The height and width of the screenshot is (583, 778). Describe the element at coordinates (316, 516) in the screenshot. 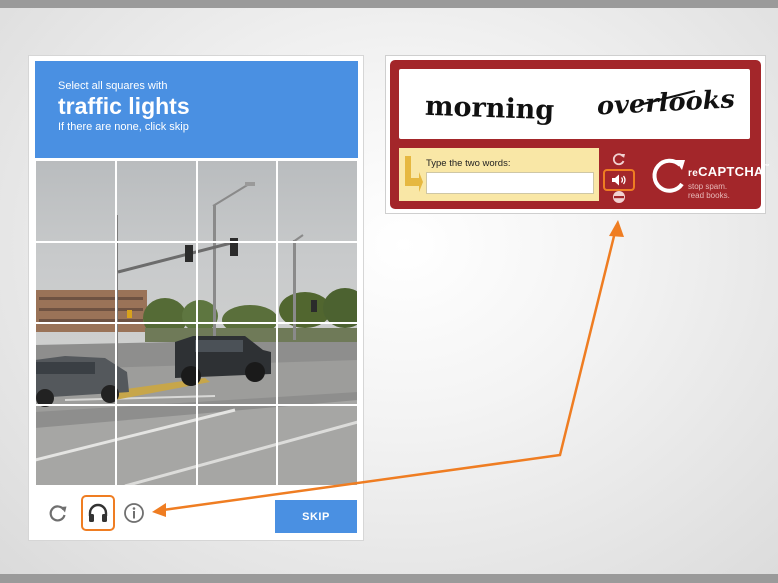

I see `skip-button: SKIP` at that location.